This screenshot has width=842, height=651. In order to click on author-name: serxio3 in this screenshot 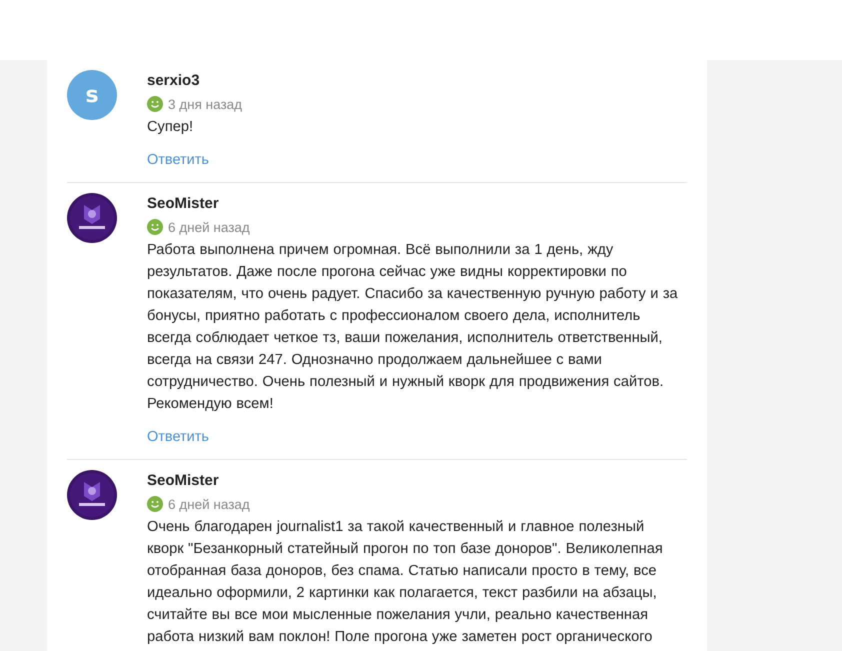, I will do `click(173, 81)`.